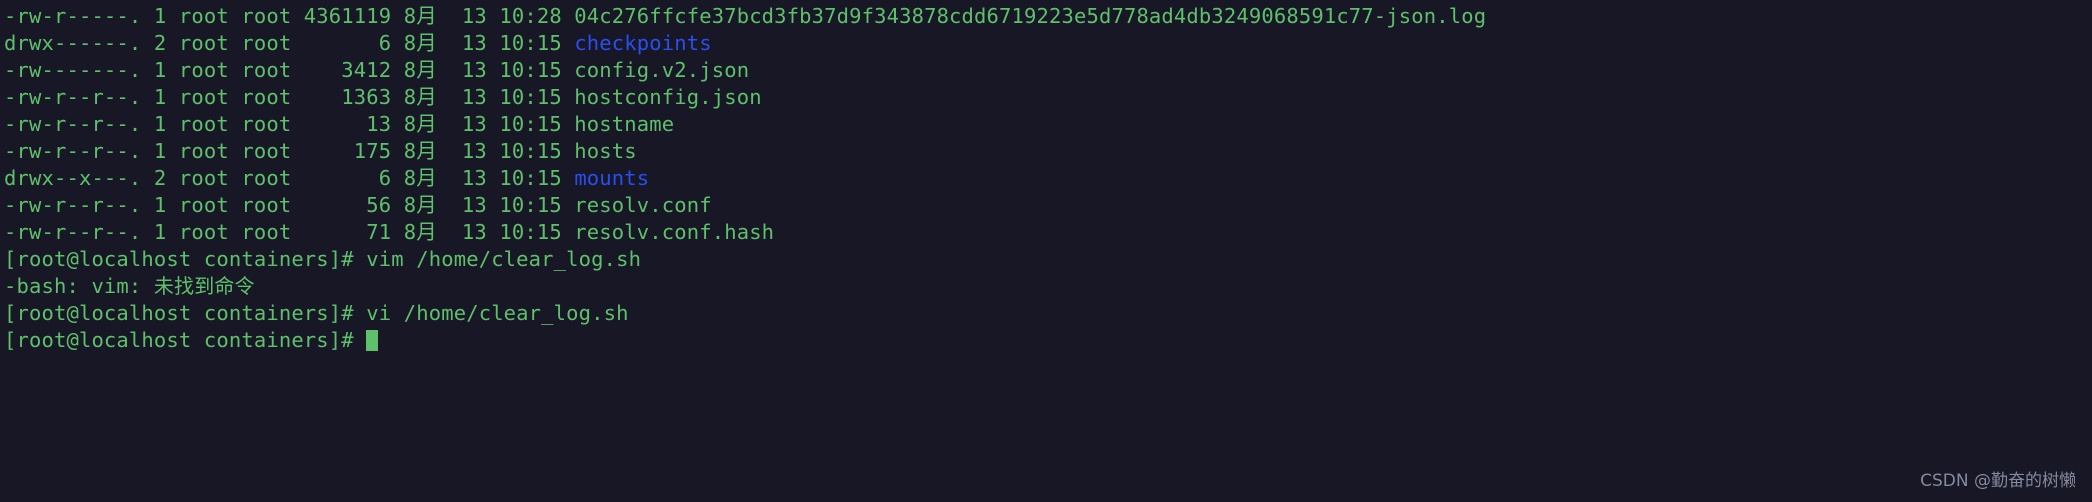 This screenshot has height=502, width=2092. Describe the element at coordinates (289, 43) in the screenshot. I see `listing-checkpoints-meta: drwx------. 2 root root 6 8月 13 10:15` at that location.